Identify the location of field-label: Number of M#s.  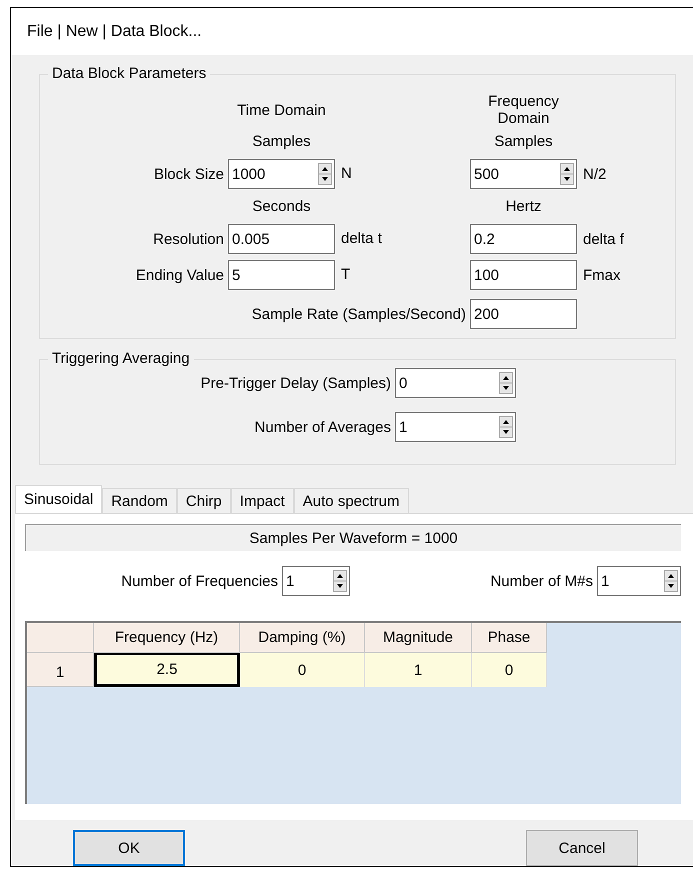
(541, 581).